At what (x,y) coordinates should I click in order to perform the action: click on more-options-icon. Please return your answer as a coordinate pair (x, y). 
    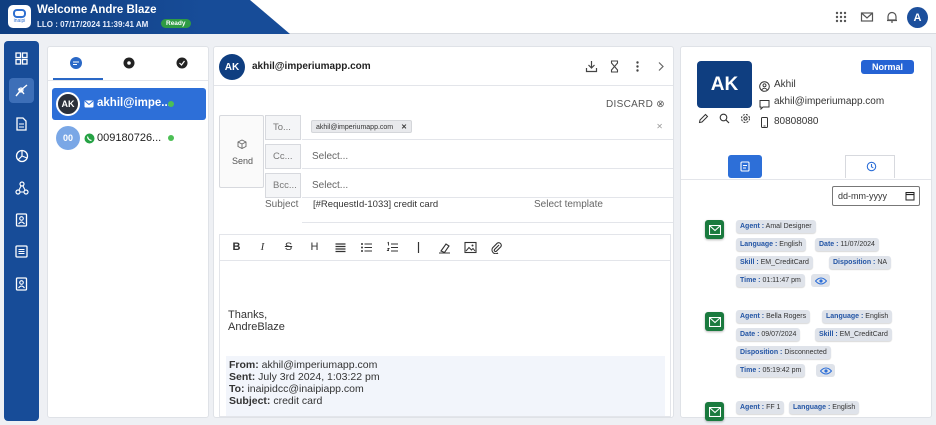
    Looking at the image, I should click on (637, 66).